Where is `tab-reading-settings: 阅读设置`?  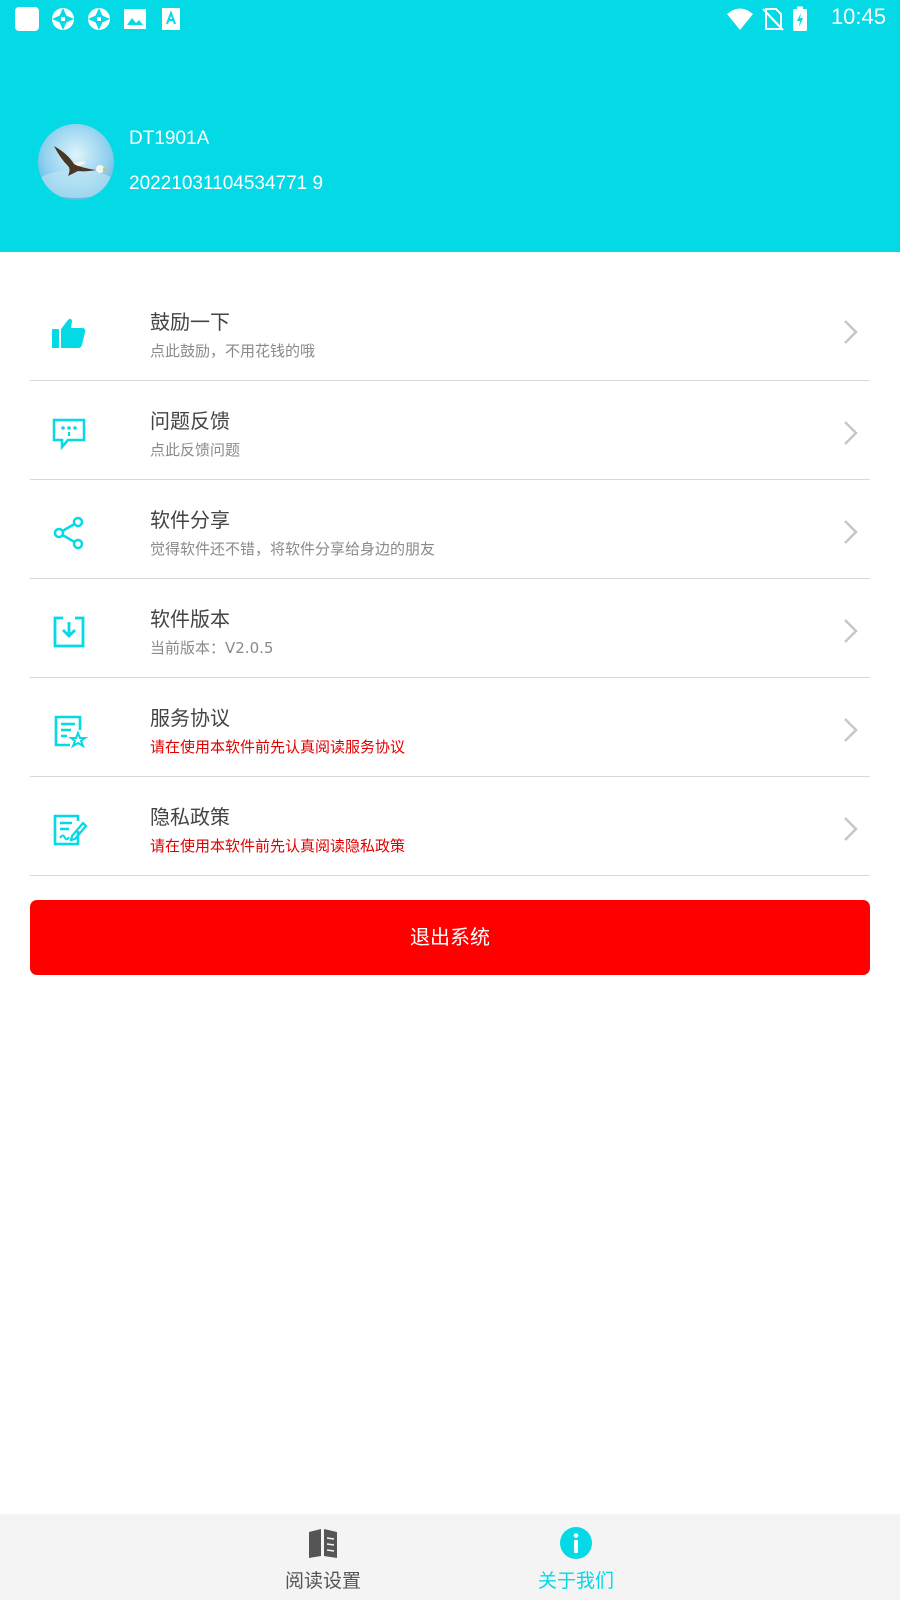 tab-reading-settings: 阅读设置 is located at coordinates (323, 1557).